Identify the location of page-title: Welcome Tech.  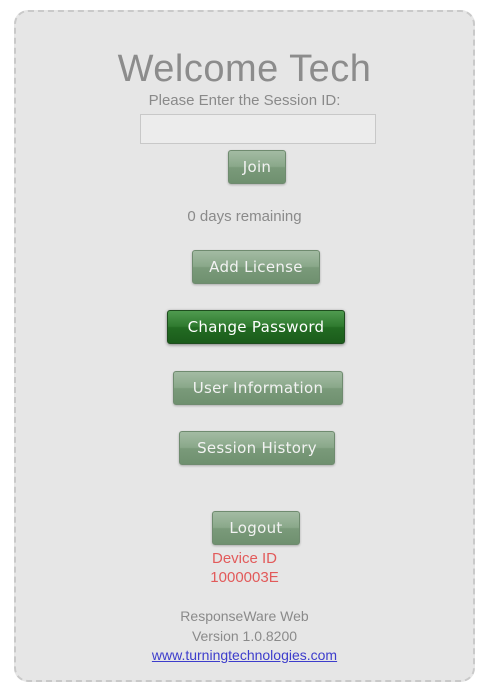
(244, 69).